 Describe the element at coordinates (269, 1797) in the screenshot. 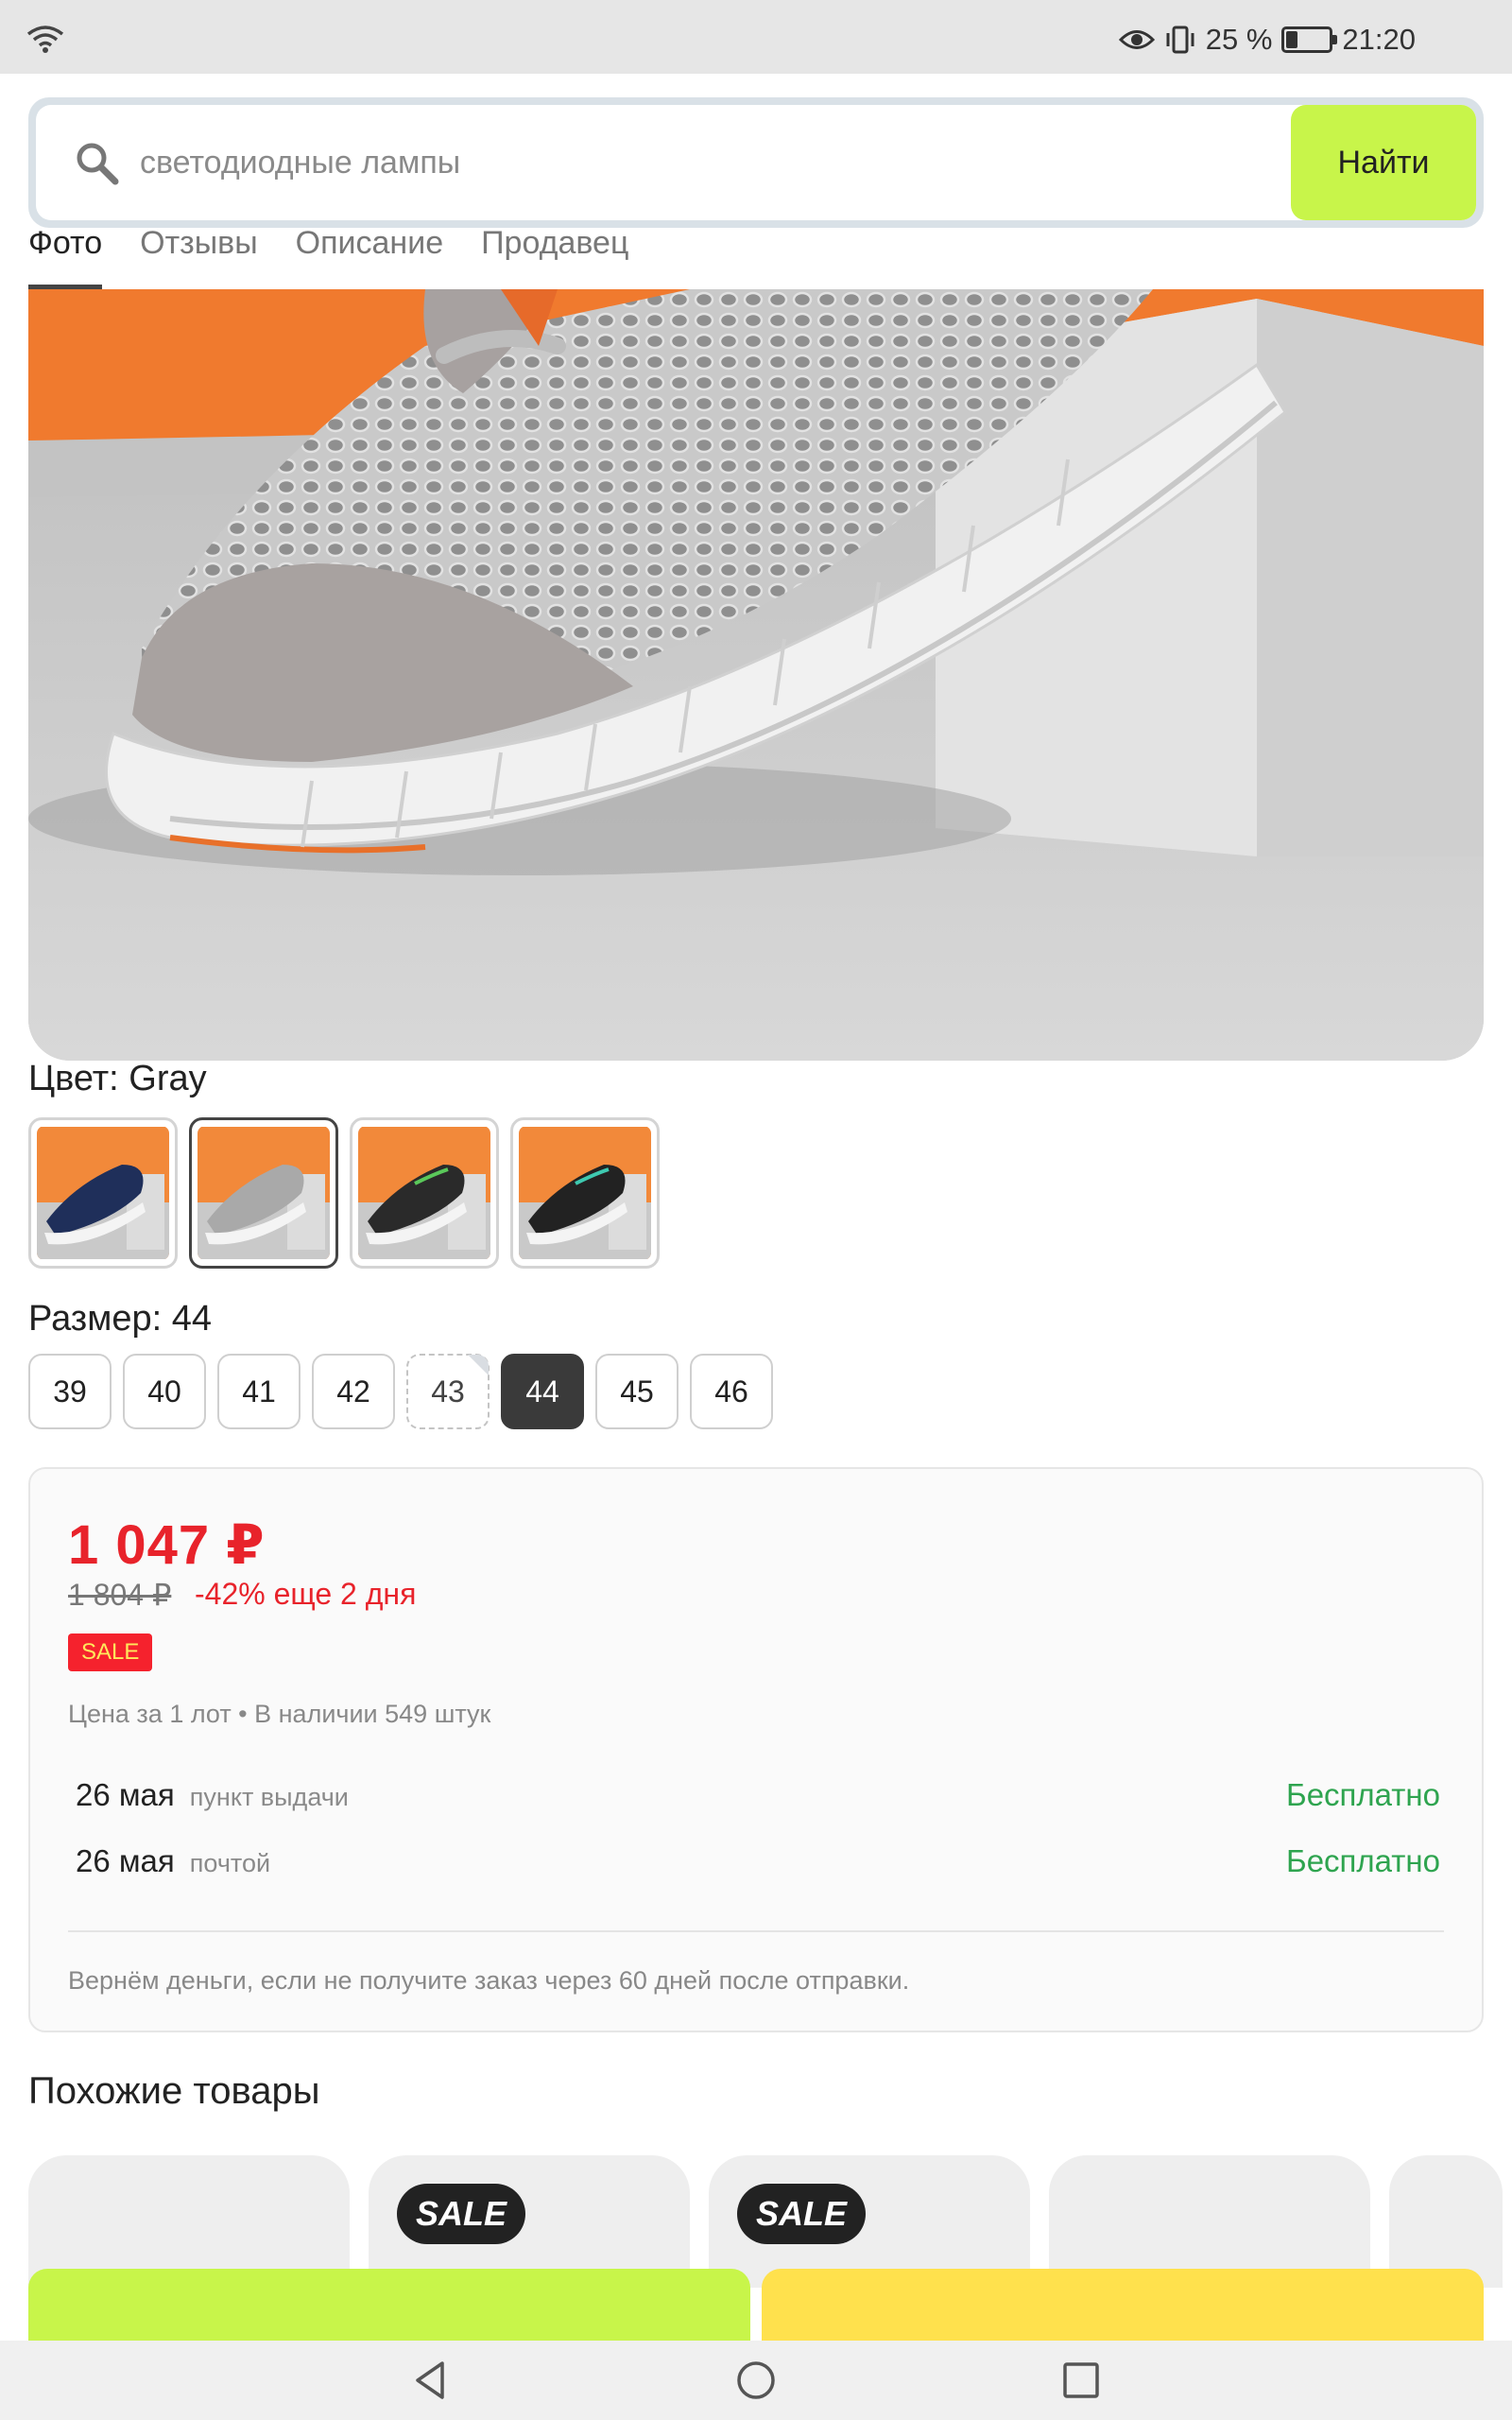

I see `delivery-method: пункт выдачи` at that location.